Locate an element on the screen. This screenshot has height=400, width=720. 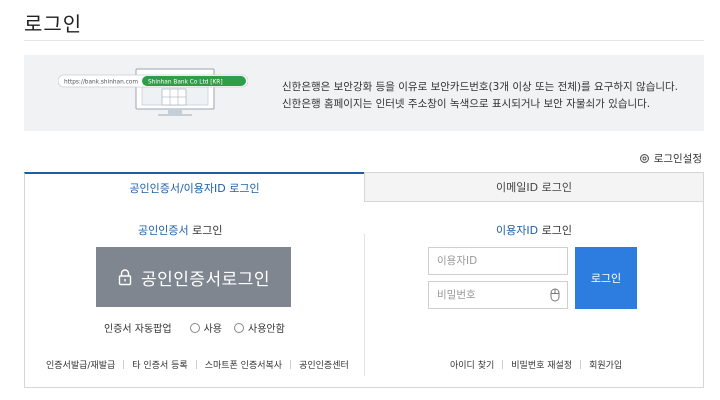
cert-login-button-label: 공인인증서로그인 is located at coordinates (205, 279).